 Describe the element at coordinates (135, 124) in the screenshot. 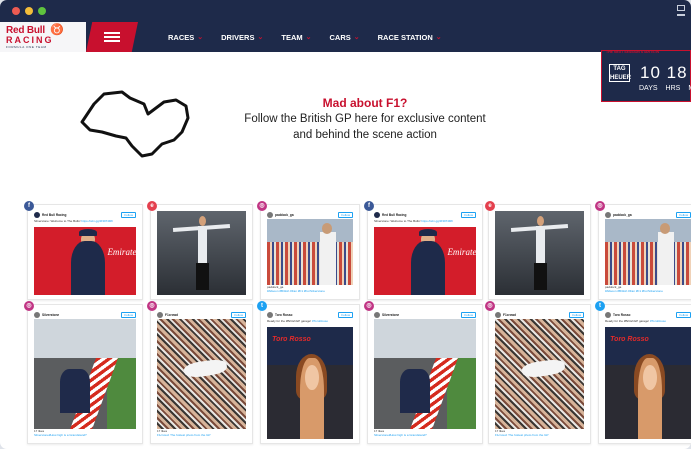

I see `silverstone-track-icon` at that location.